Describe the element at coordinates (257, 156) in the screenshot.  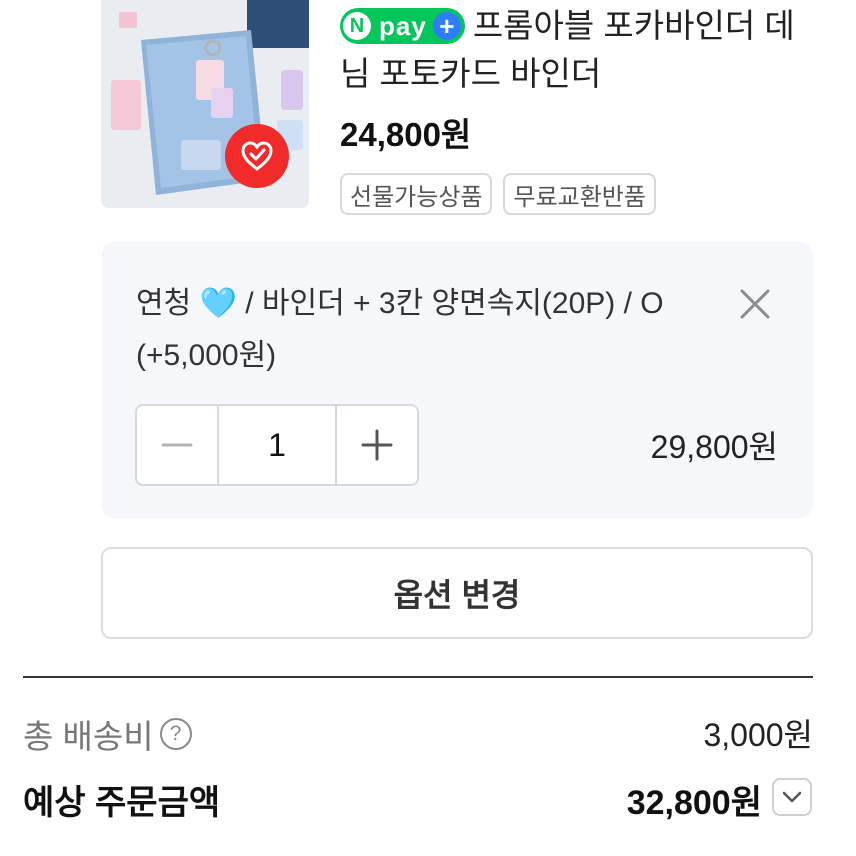
I see `heart-check-icon` at that location.